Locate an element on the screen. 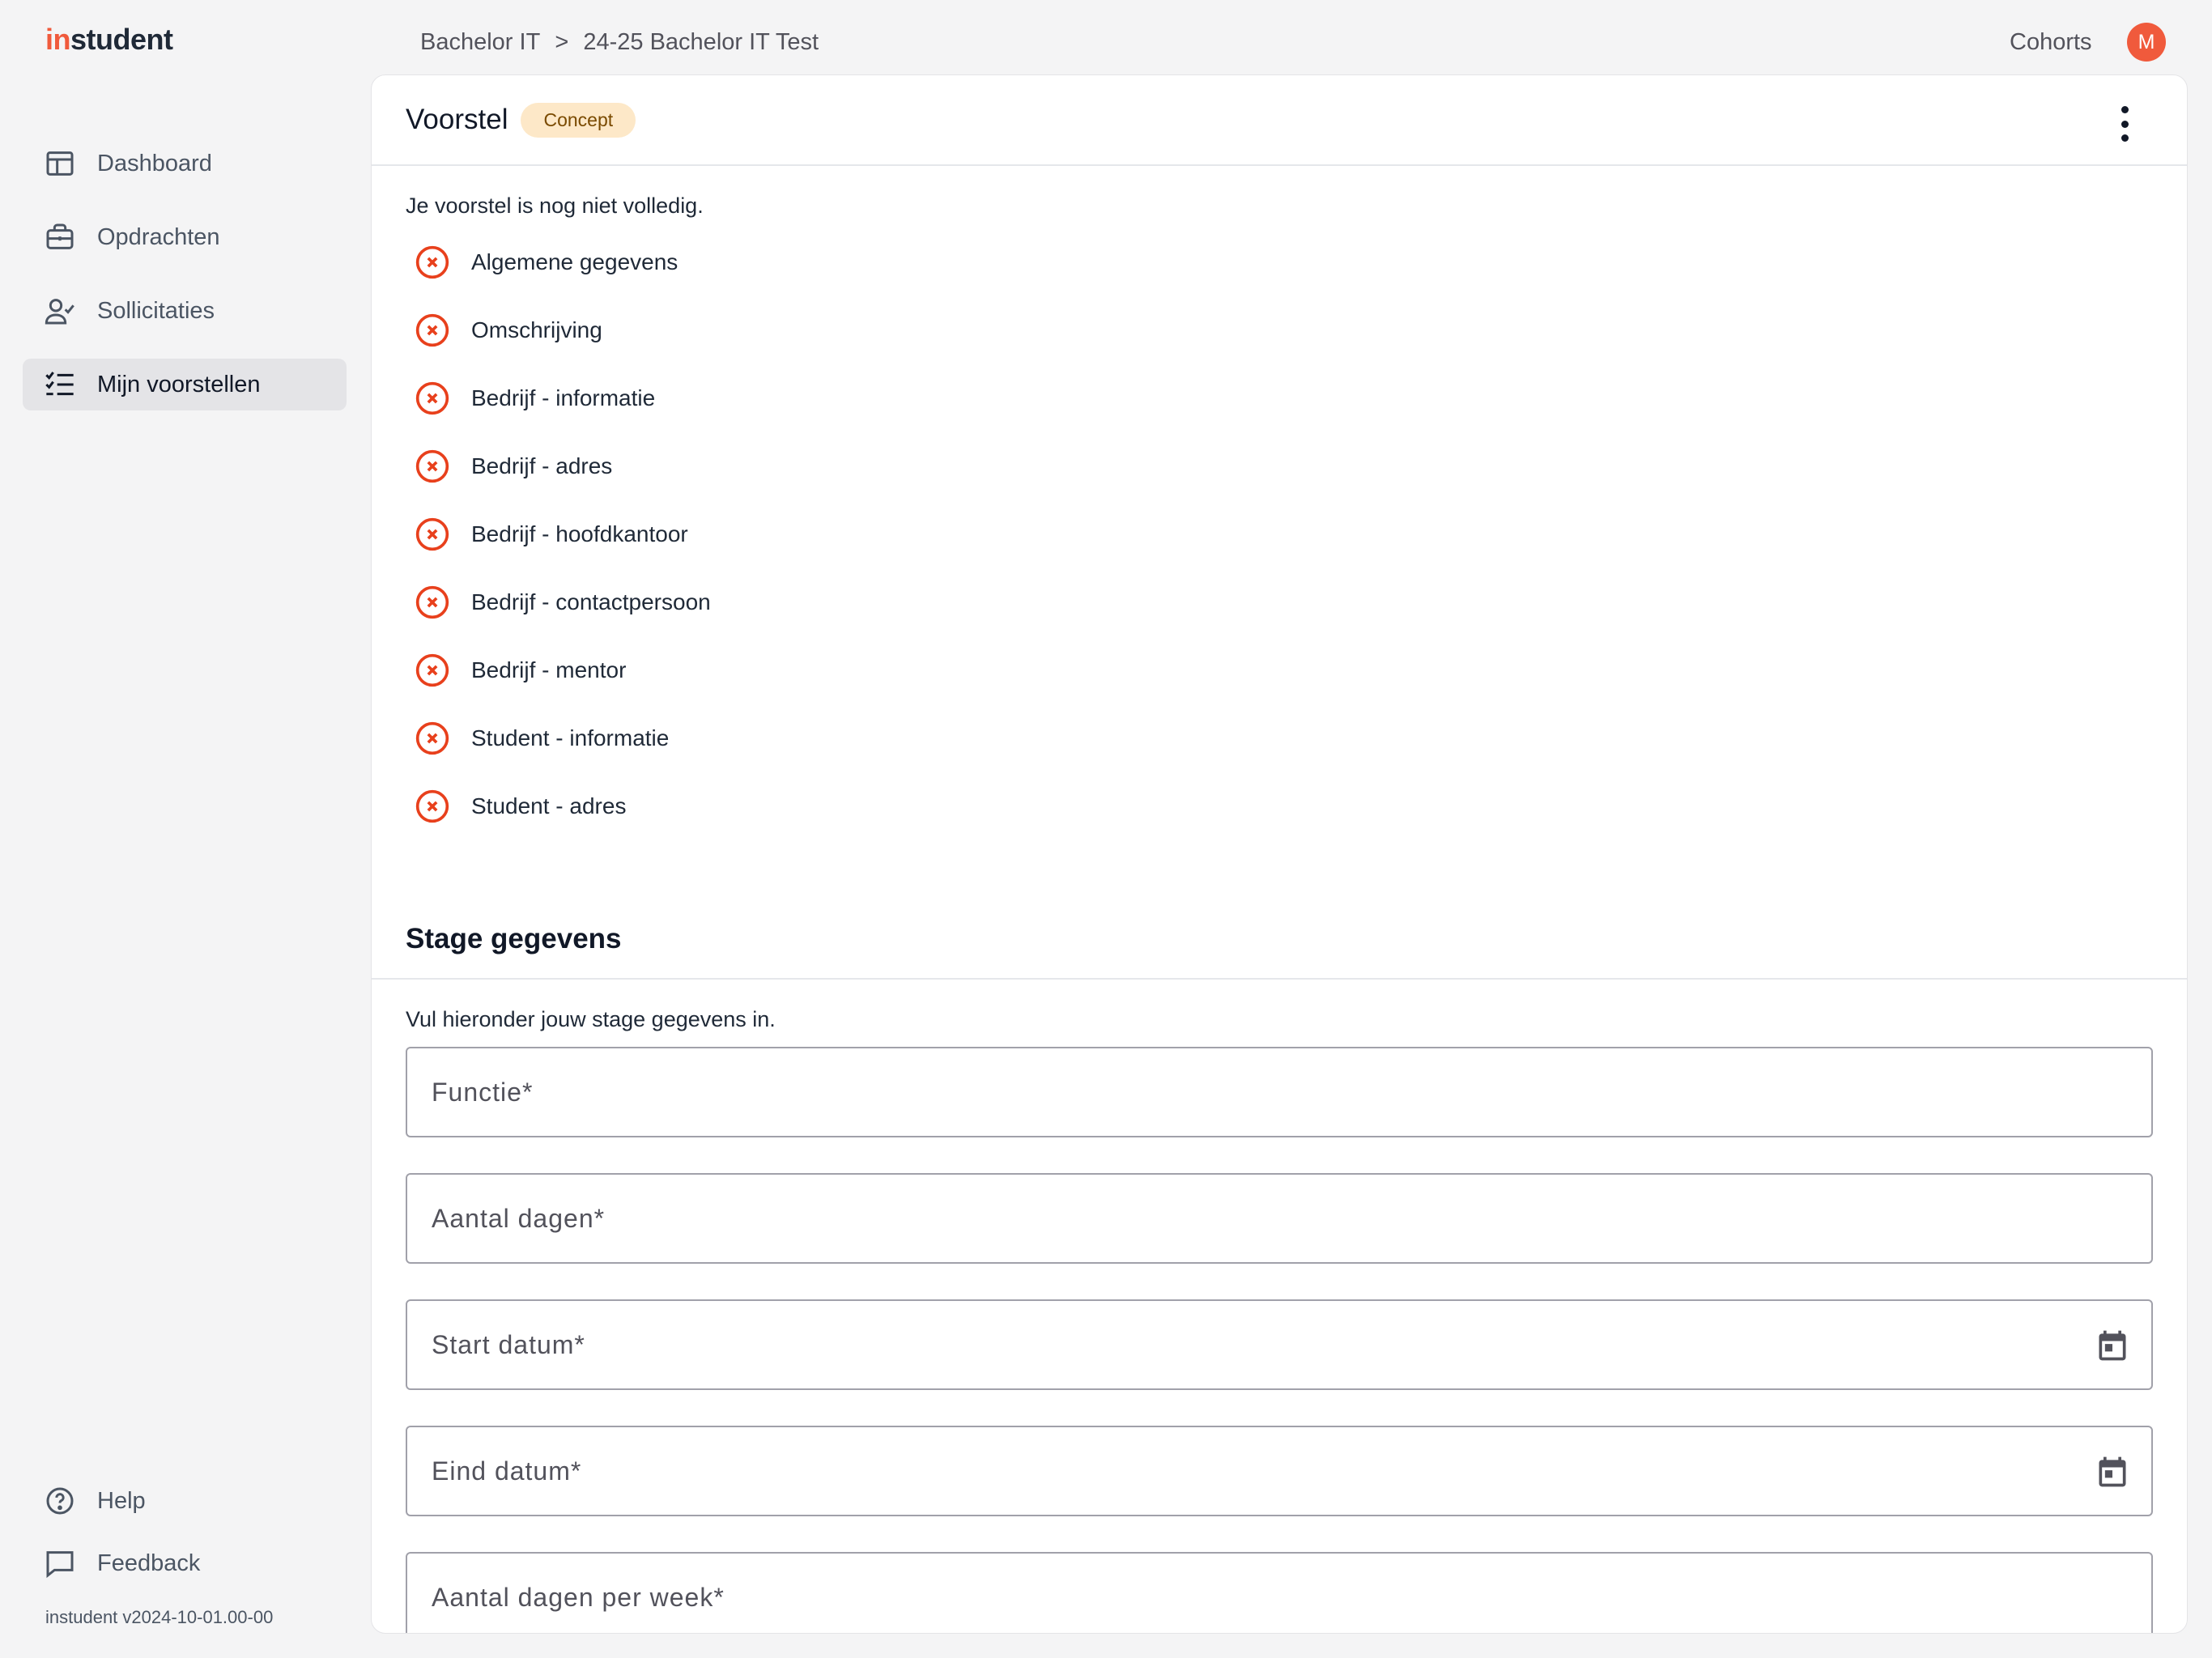 The image size is (2212, 1658). eind-datum-field: Eind datum* is located at coordinates (1280, 1471).